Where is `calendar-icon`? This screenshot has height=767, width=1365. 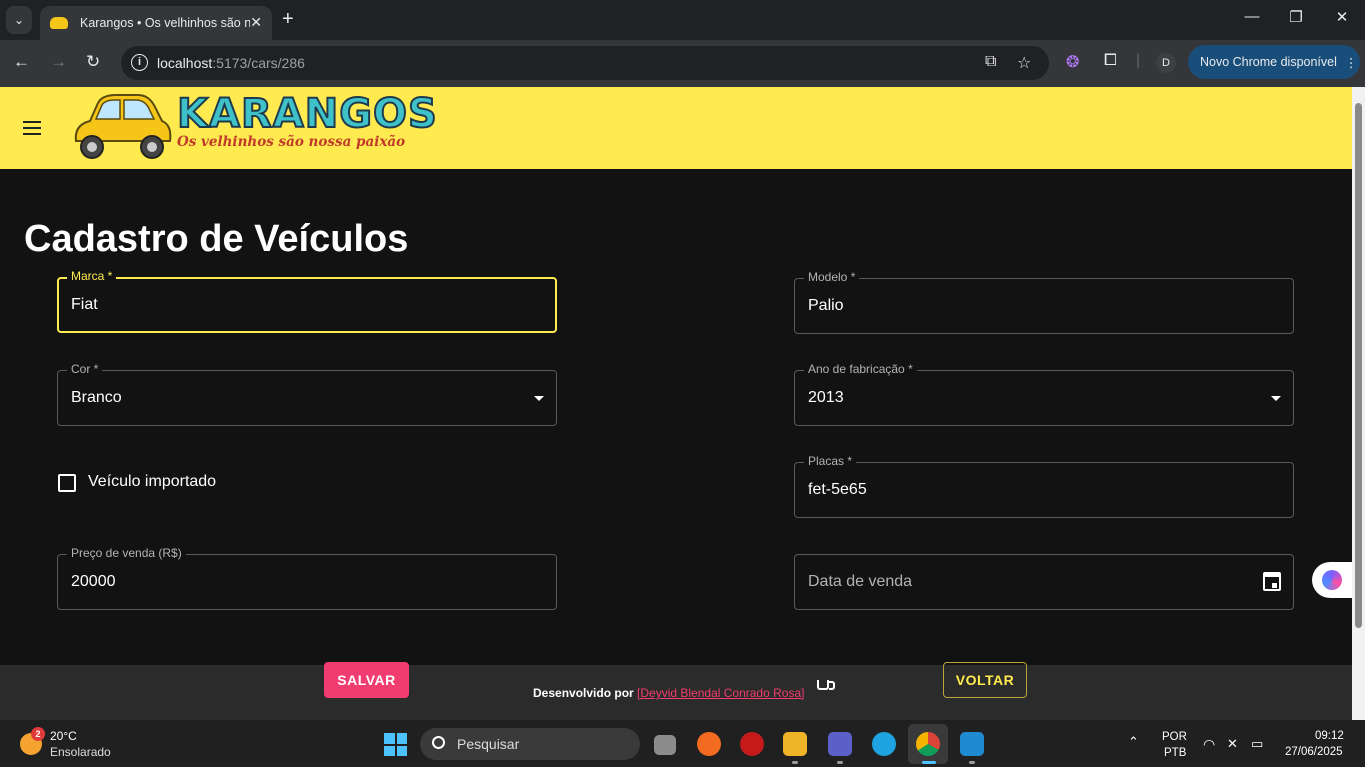 calendar-icon is located at coordinates (1272, 581).